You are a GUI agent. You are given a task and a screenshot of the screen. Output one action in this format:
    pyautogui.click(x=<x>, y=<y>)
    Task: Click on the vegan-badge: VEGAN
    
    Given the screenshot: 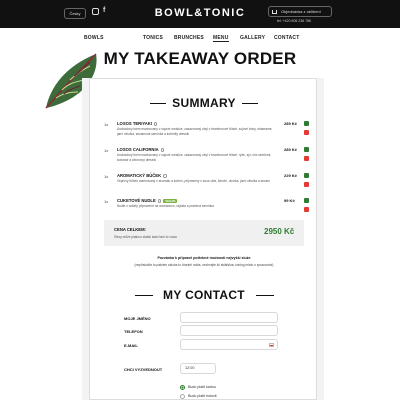 What is the action you would take?
    pyautogui.click(x=170, y=200)
    